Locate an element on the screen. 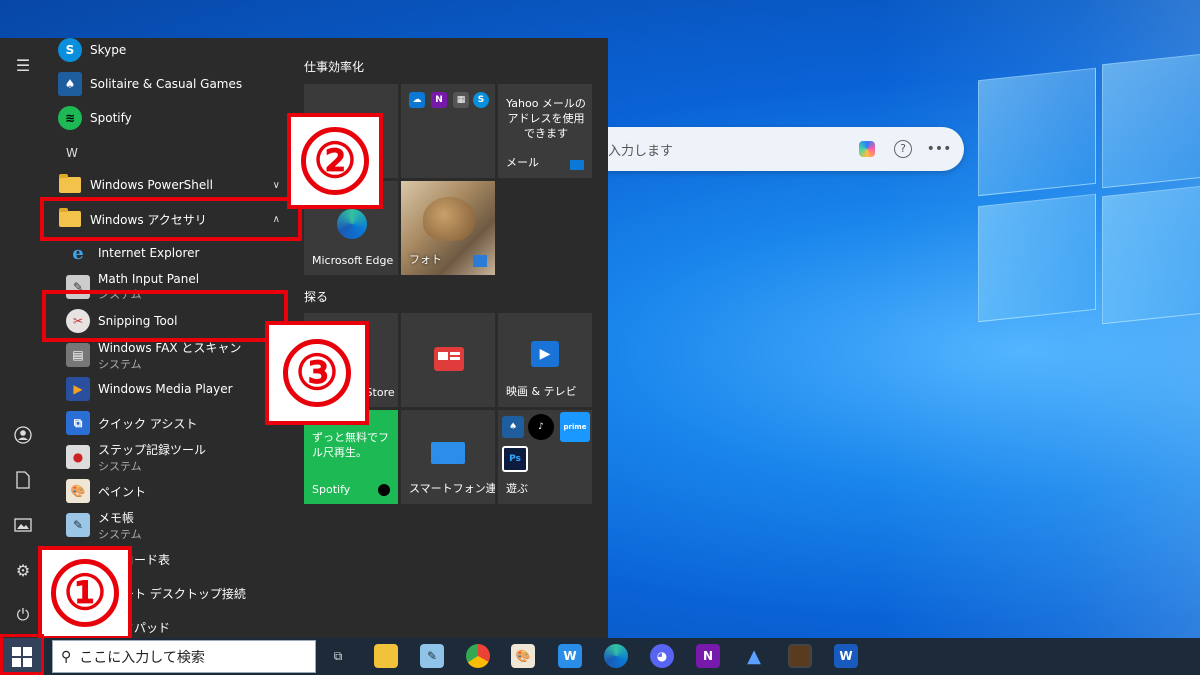 The height and width of the screenshot is (675, 1200). app-name: Windows Media Player is located at coordinates (165, 389).